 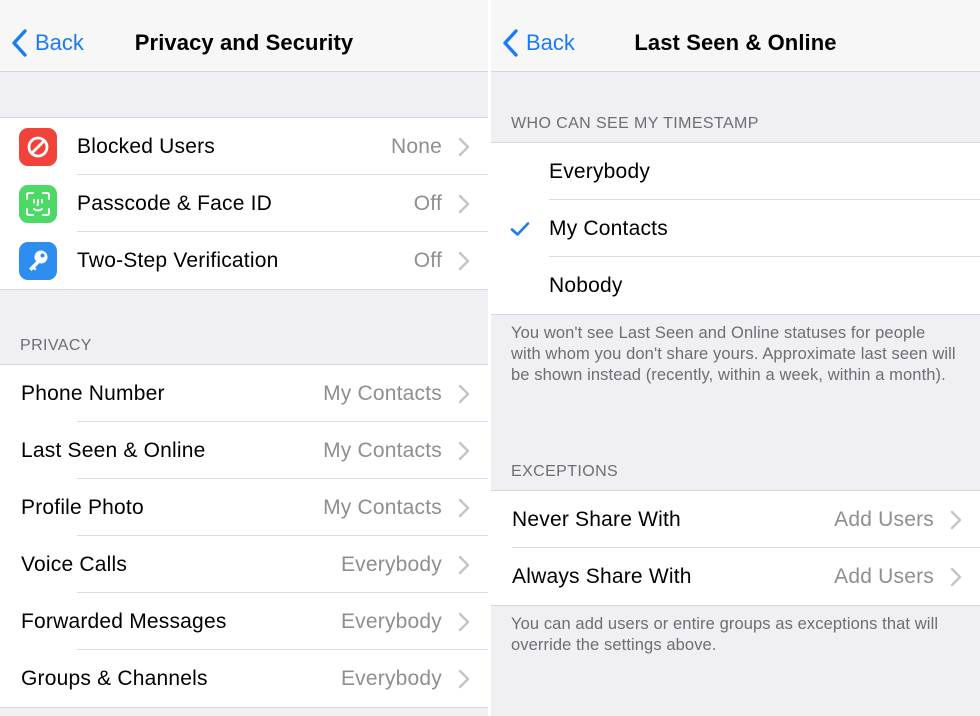 I want to click on page-title: Privacy and Security, so click(x=244, y=42).